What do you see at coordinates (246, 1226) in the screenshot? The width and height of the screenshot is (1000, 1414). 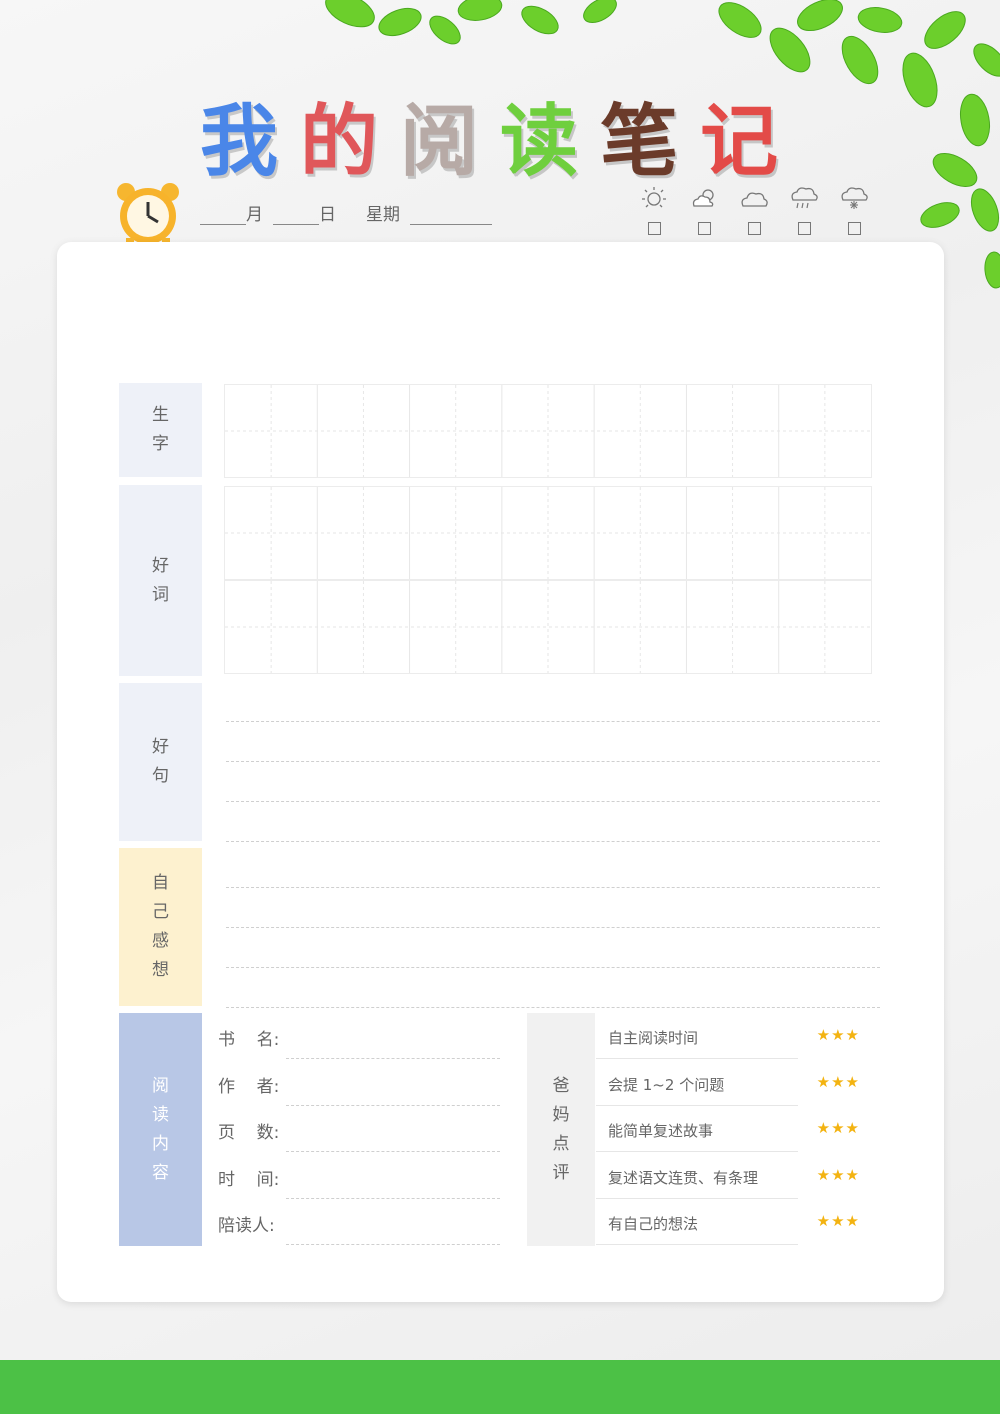 I see `companion-label: 陪读人:` at bounding box center [246, 1226].